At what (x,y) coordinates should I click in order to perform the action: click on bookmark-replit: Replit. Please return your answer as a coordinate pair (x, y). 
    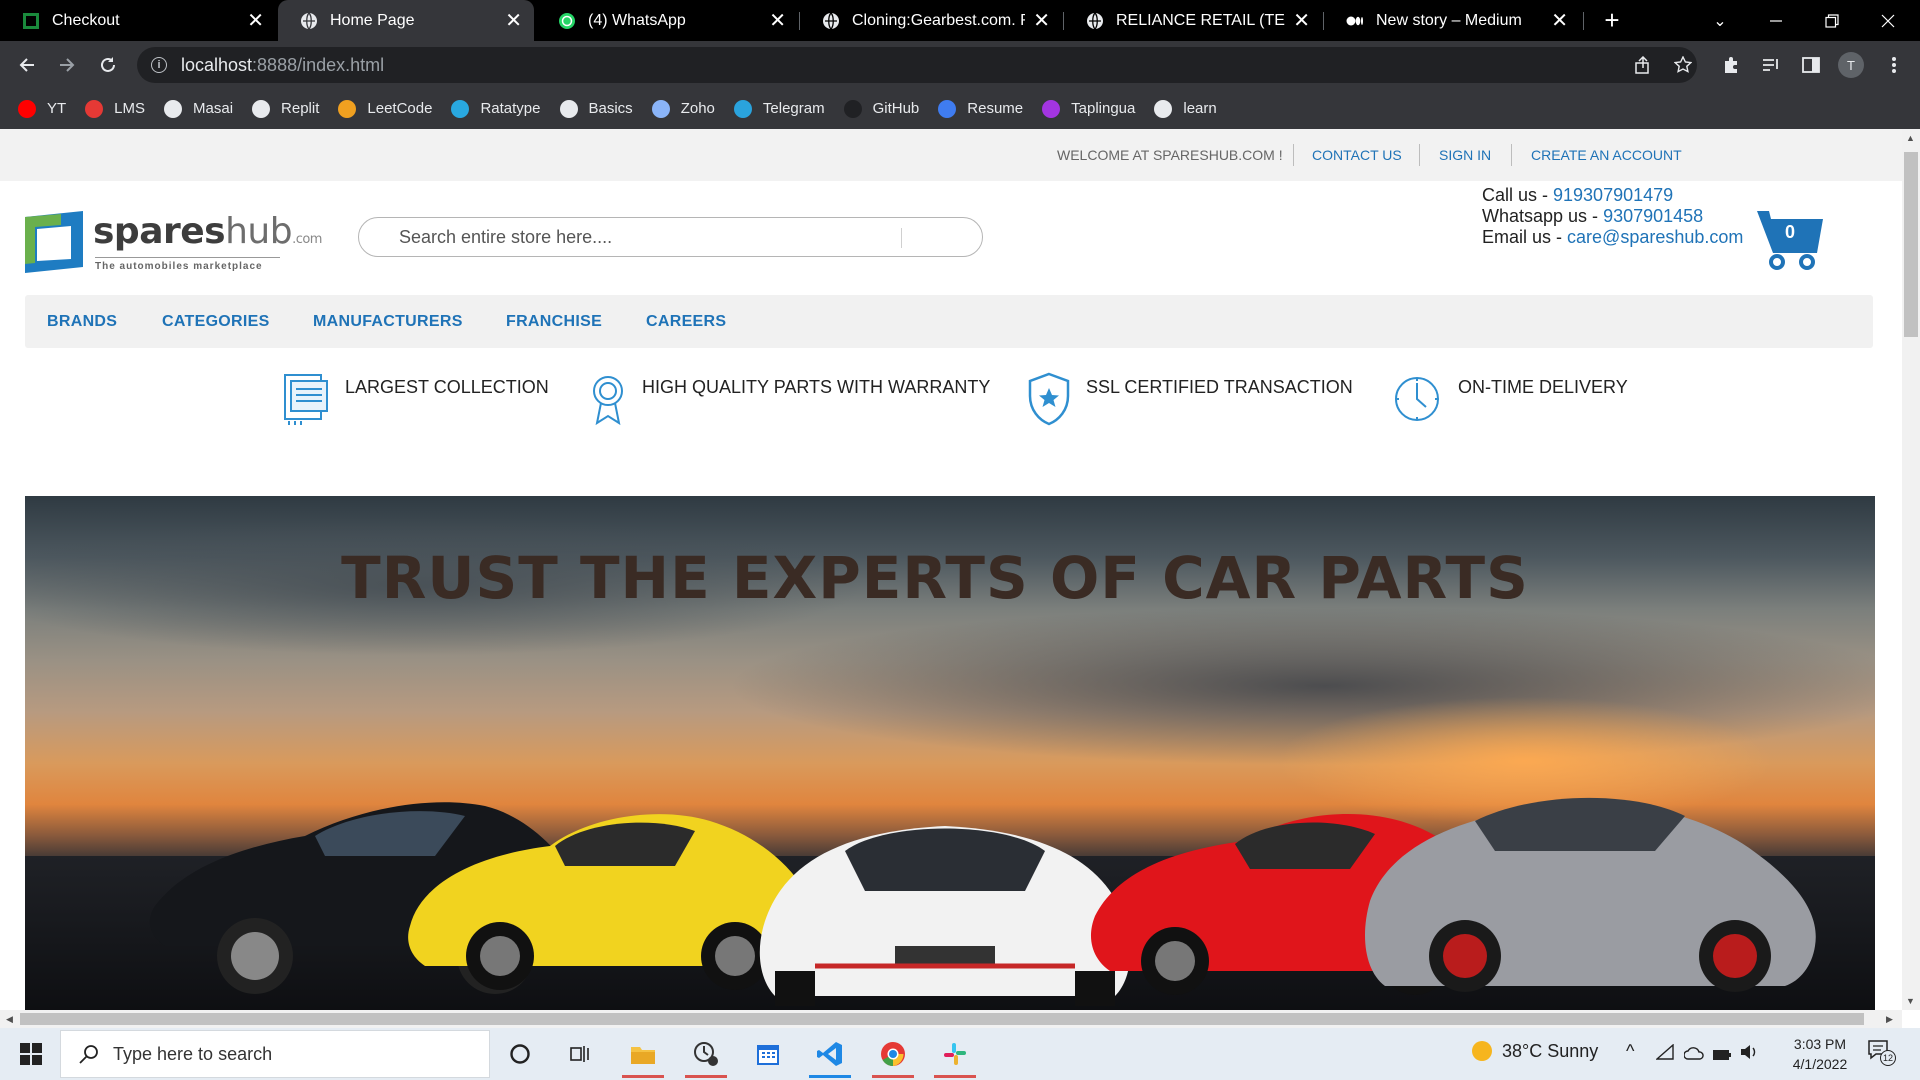
    Looking at the image, I should click on (285, 108).